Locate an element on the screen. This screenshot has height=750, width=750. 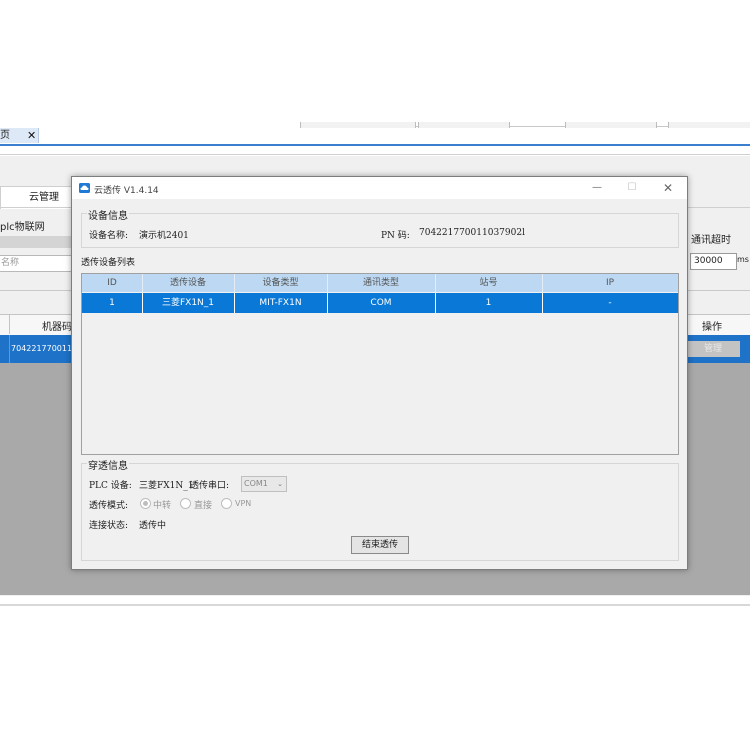
plc-network-label: plc物联网 is located at coordinates (22, 227).